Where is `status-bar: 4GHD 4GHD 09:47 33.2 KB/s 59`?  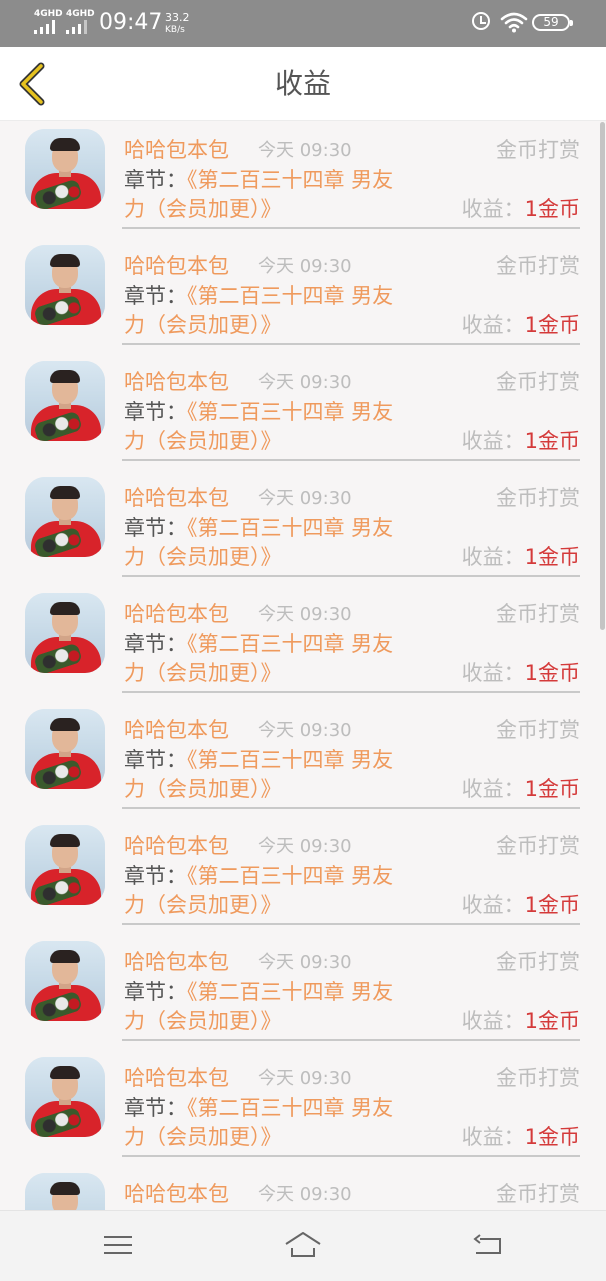
status-bar: 4GHD 4GHD 09:47 33.2 KB/s 59 is located at coordinates (303, 23).